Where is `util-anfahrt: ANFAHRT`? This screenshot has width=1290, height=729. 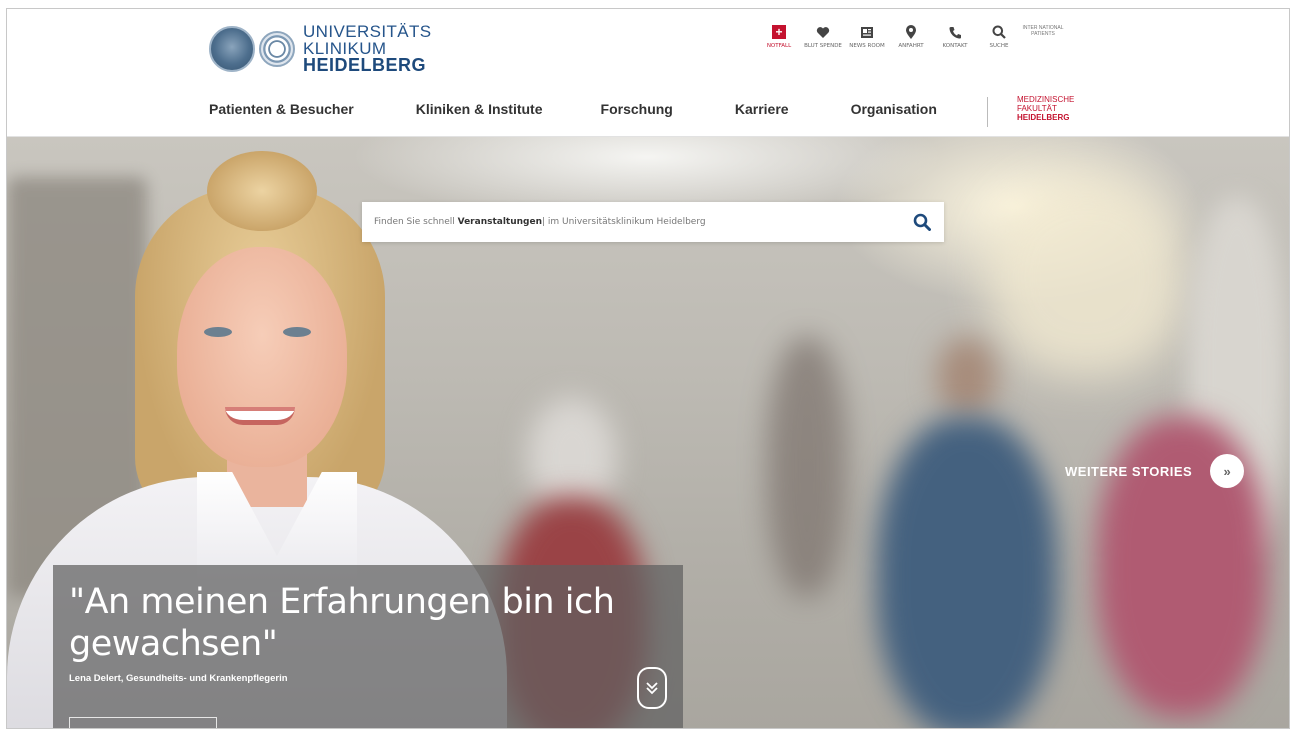
util-anfahrt: ANFAHRT is located at coordinates (911, 36).